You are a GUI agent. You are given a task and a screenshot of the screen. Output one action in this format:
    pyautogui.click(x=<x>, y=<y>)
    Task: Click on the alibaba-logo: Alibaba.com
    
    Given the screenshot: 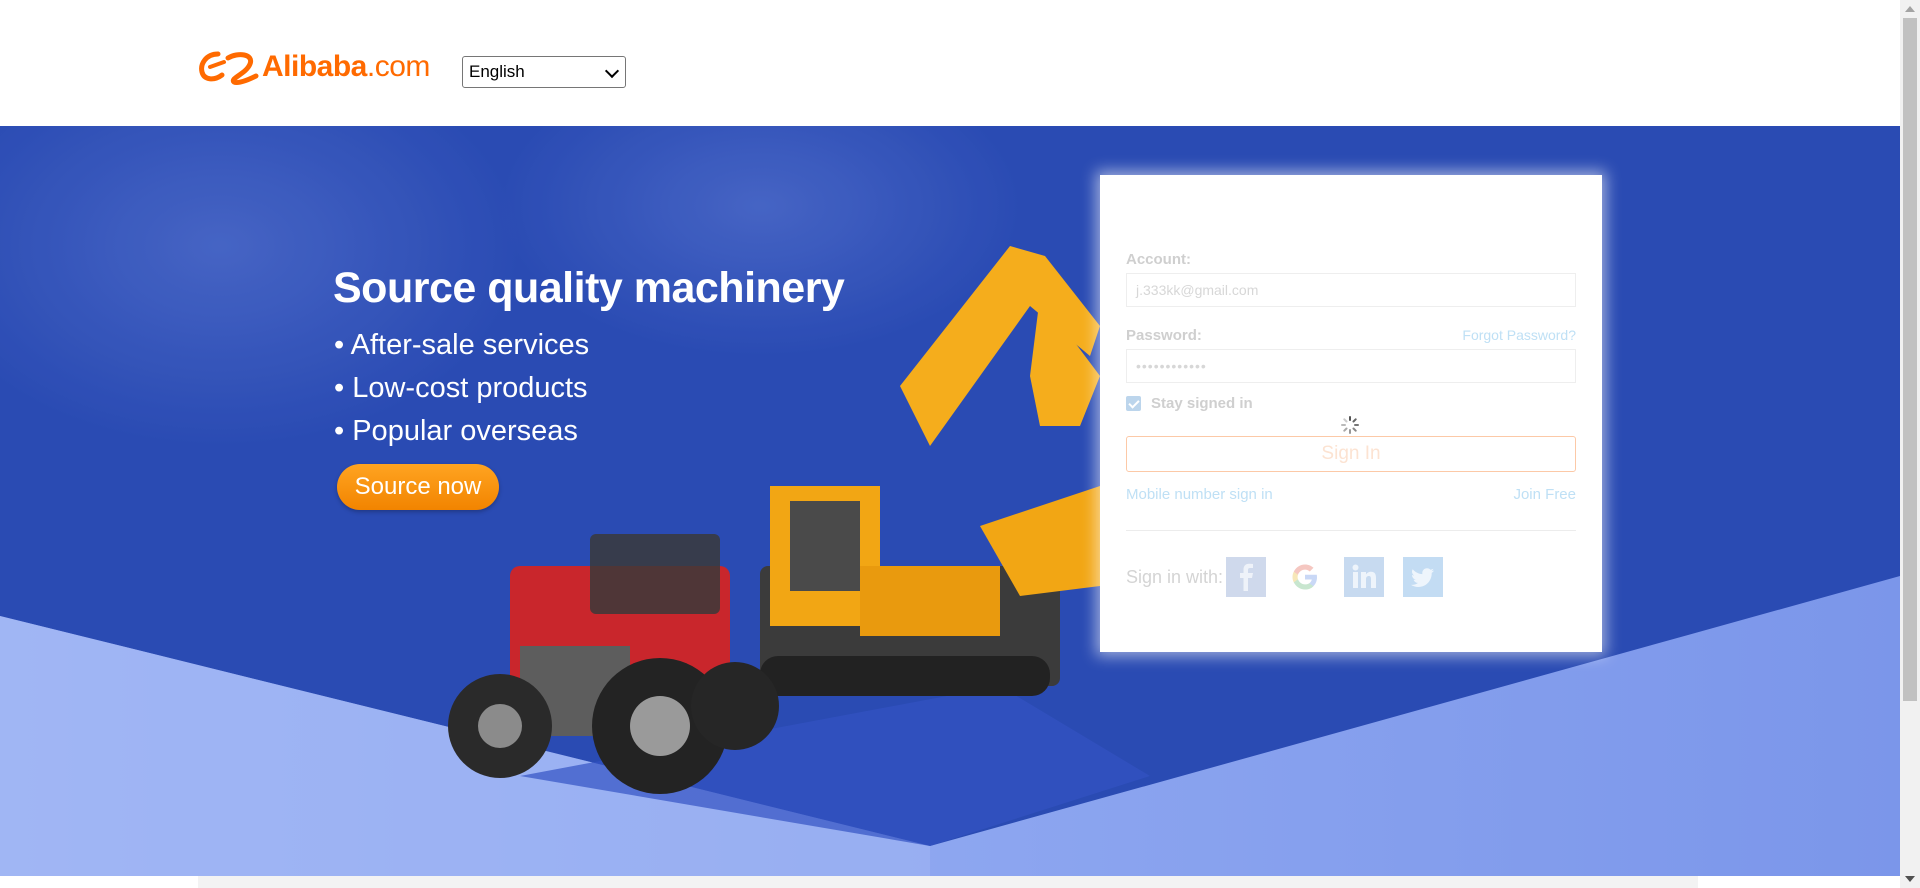 What is the action you would take?
    pyautogui.click(x=314, y=67)
    